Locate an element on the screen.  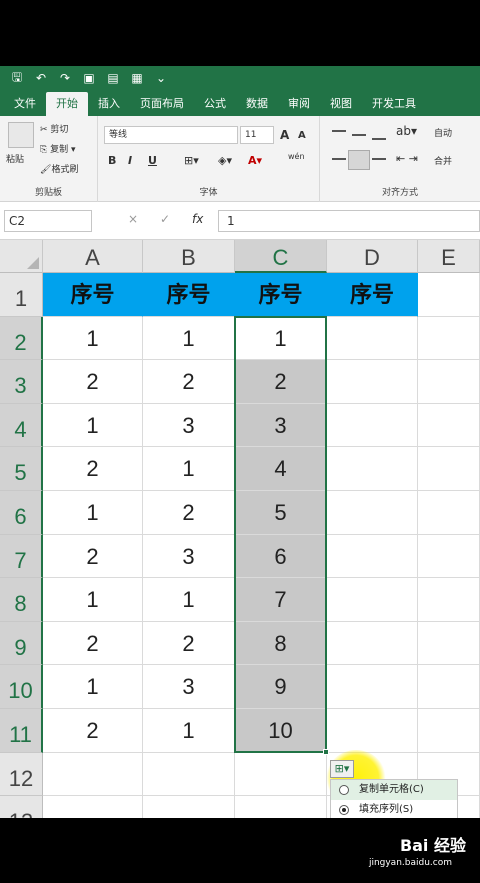
column-header-D: D is located at coordinates (372, 256).